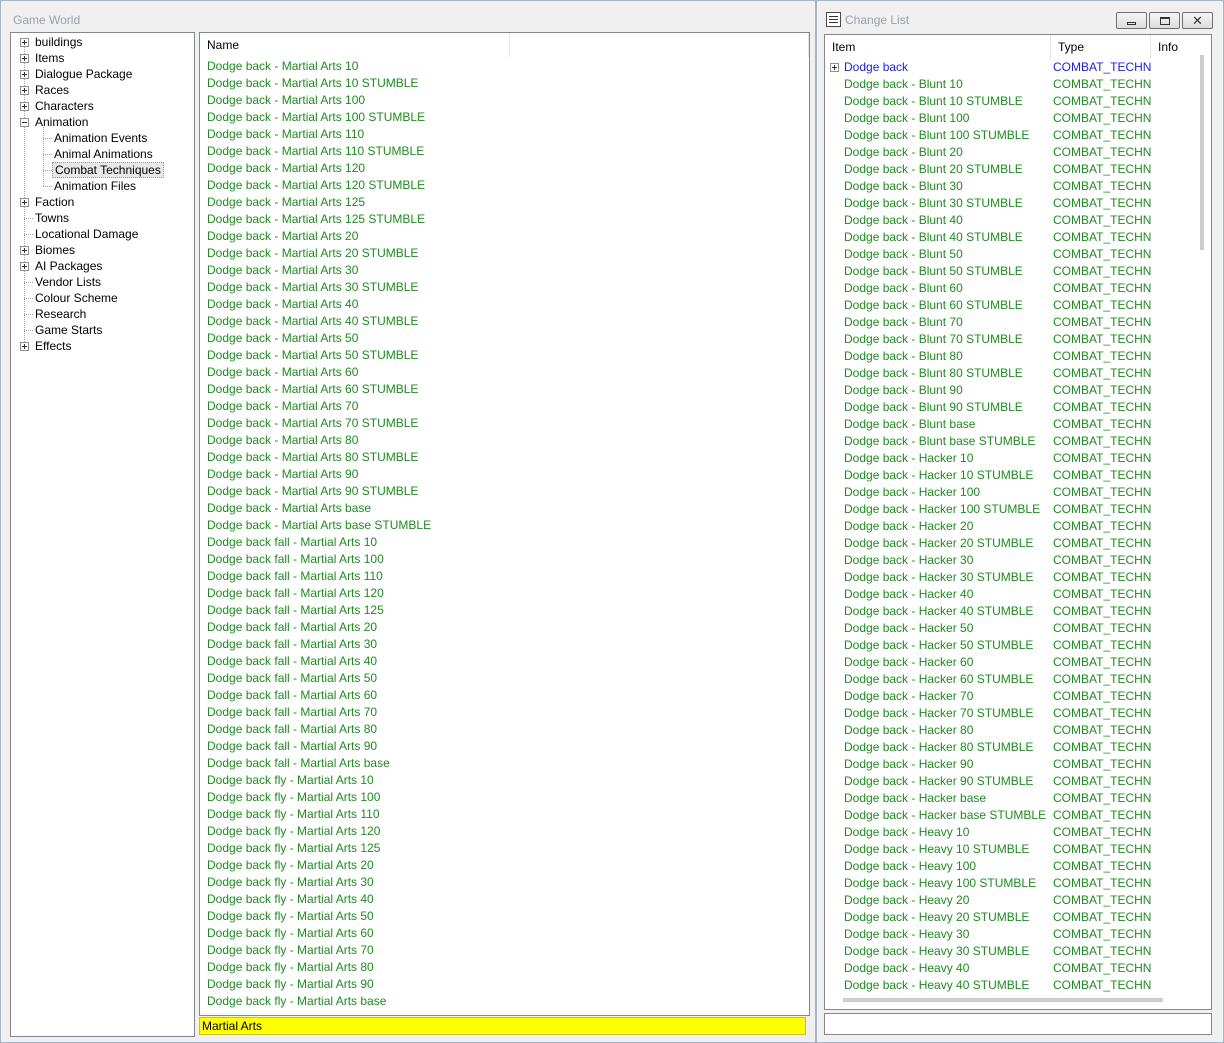 The height and width of the screenshot is (1043, 1224). What do you see at coordinates (938, 47) in the screenshot?
I see `column-header-item: Item` at bounding box center [938, 47].